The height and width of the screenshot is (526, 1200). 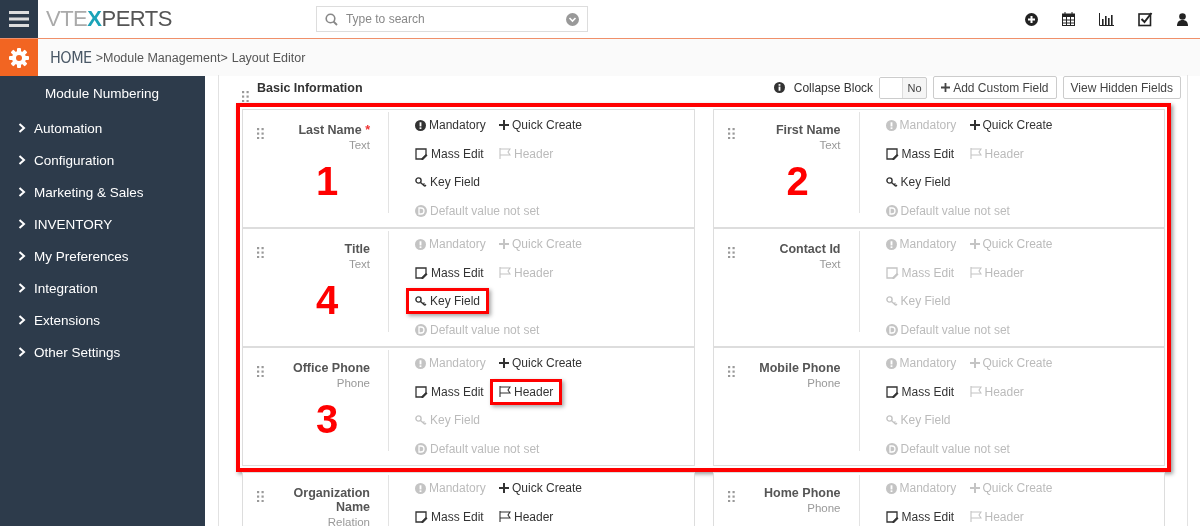 What do you see at coordinates (1182, 19) in the screenshot?
I see `user-icon` at bounding box center [1182, 19].